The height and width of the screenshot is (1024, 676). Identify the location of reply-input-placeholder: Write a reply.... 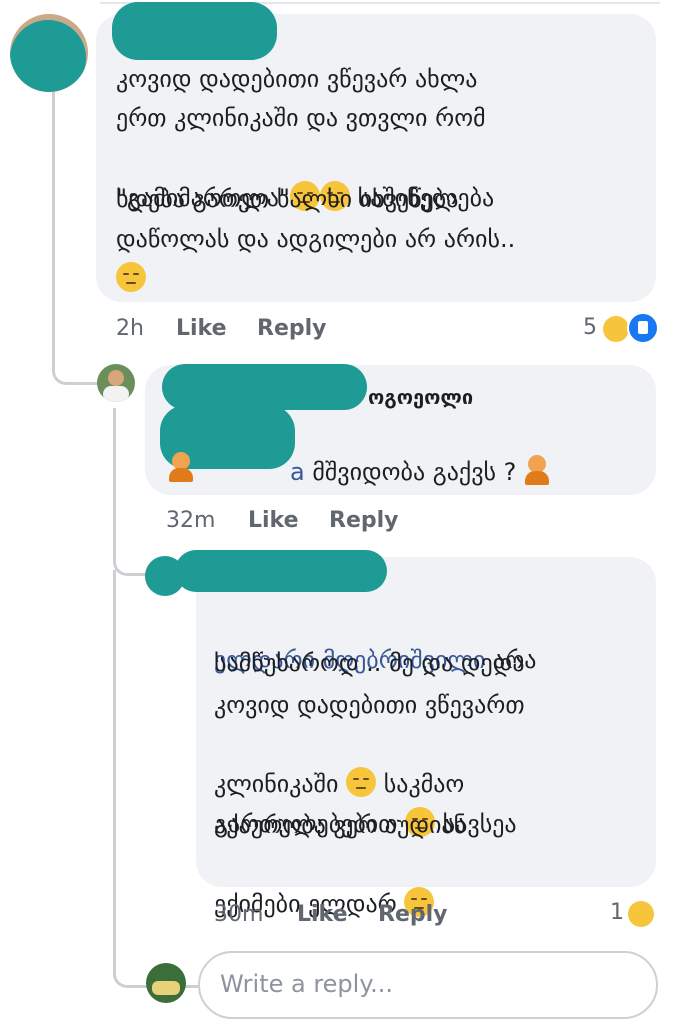
(307, 984).